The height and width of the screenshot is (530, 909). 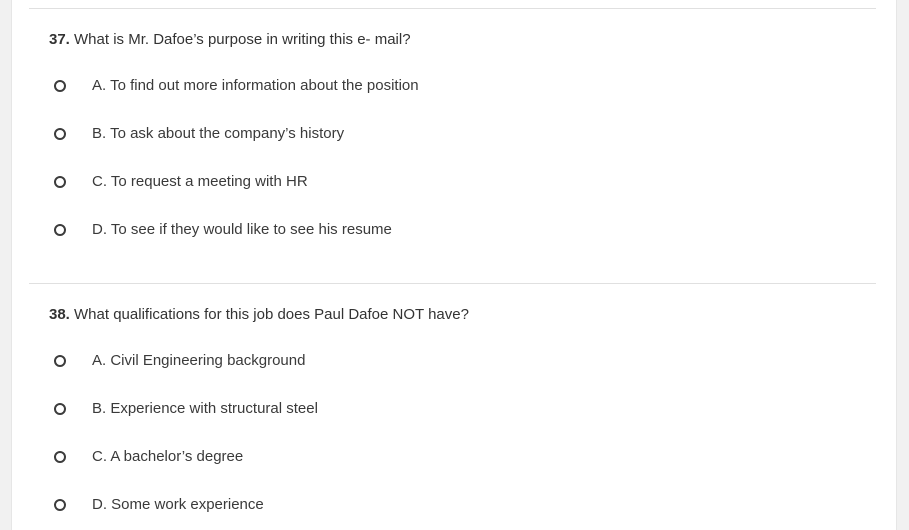 I want to click on q38-option-d: D. Some work experience, so click(x=159, y=505).